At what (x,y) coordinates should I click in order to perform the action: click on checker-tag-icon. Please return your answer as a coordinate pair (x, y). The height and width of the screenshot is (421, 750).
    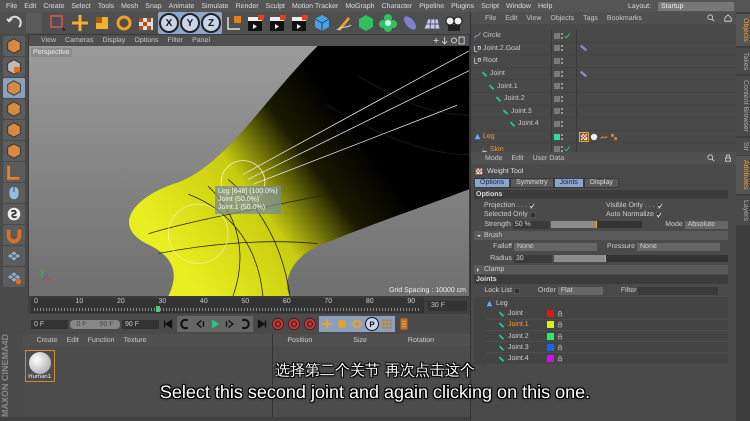
    Looking at the image, I should click on (584, 136).